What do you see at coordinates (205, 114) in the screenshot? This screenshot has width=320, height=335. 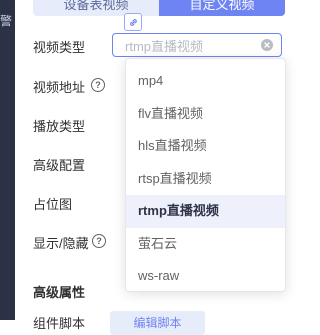 I see `option-flv-live: flv直播视频` at bounding box center [205, 114].